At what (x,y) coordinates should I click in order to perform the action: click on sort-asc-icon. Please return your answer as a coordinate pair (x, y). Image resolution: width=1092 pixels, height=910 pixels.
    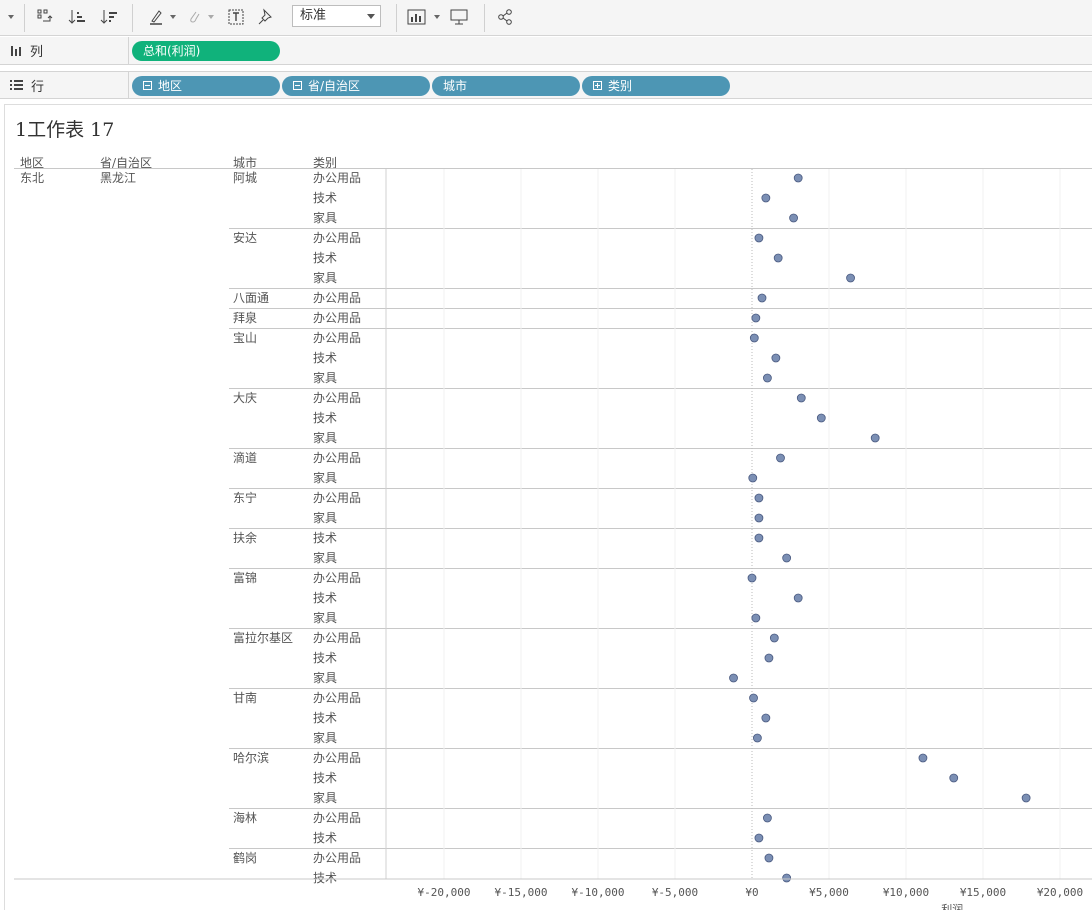
    Looking at the image, I should click on (77, 17).